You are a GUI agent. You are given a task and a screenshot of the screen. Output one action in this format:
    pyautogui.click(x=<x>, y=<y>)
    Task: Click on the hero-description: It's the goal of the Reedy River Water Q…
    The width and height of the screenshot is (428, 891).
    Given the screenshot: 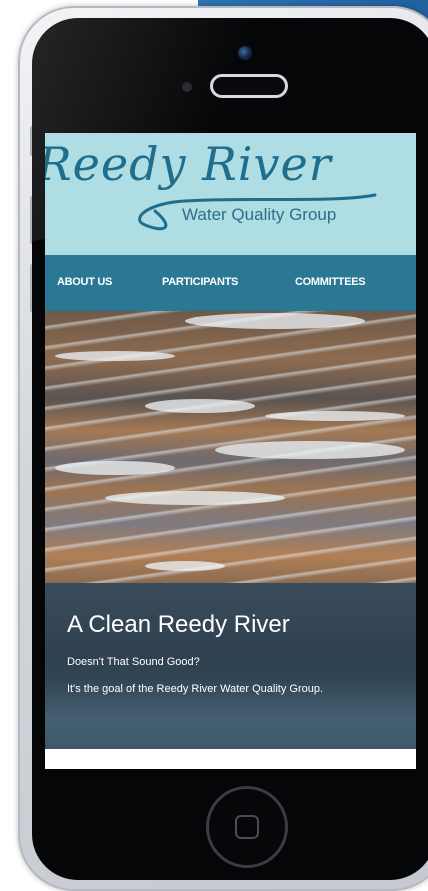 What is the action you would take?
    pyautogui.click(x=195, y=689)
    